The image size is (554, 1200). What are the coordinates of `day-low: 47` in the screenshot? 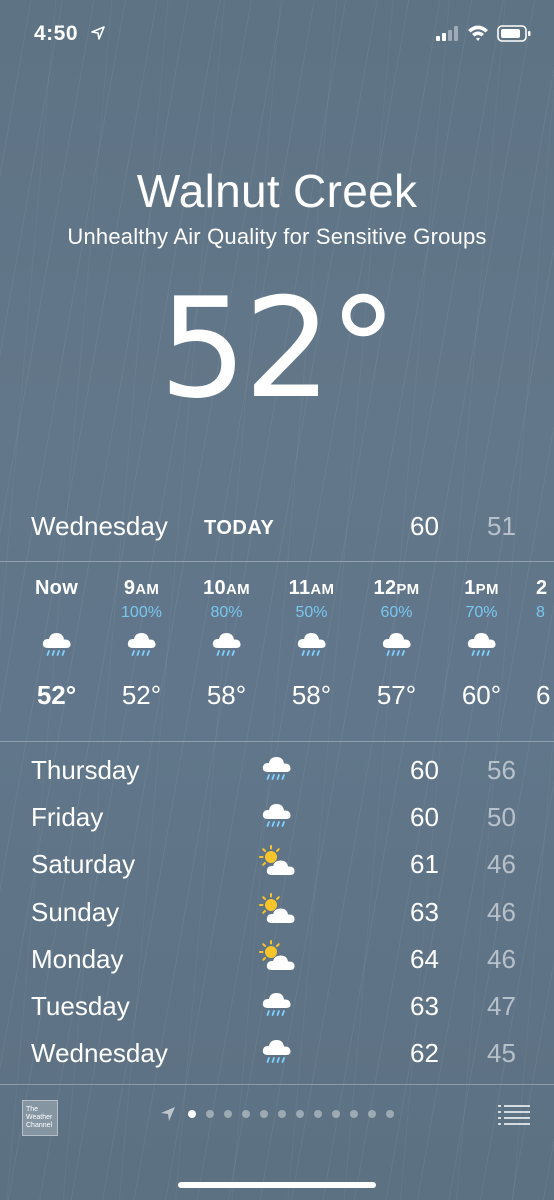 It's located at (501, 1005).